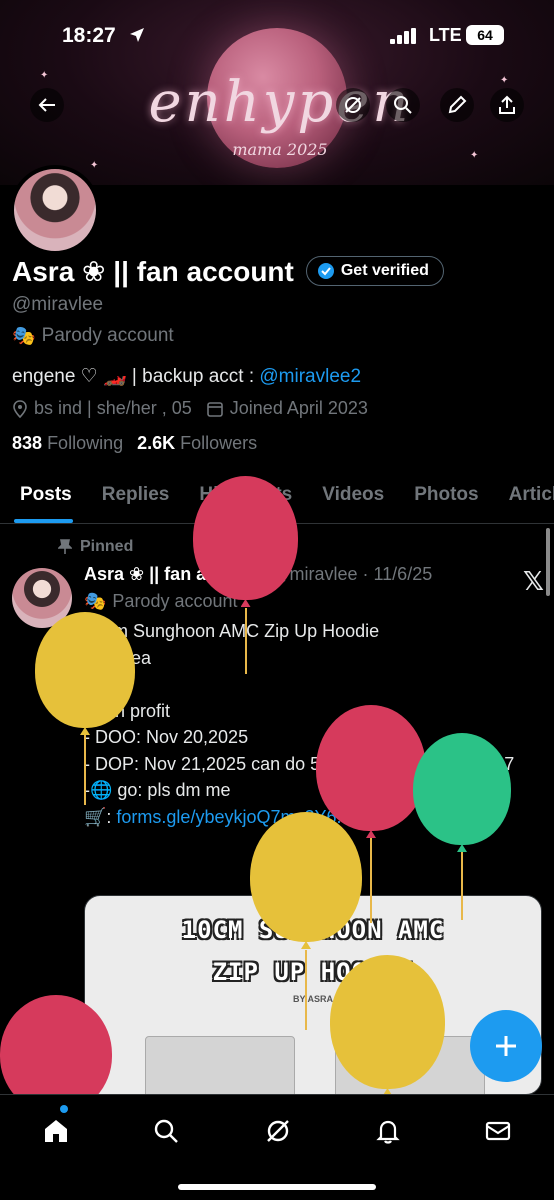 Image resolution: width=554 pixels, height=1200 pixels. I want to click on share-icon, so click(507, 104).